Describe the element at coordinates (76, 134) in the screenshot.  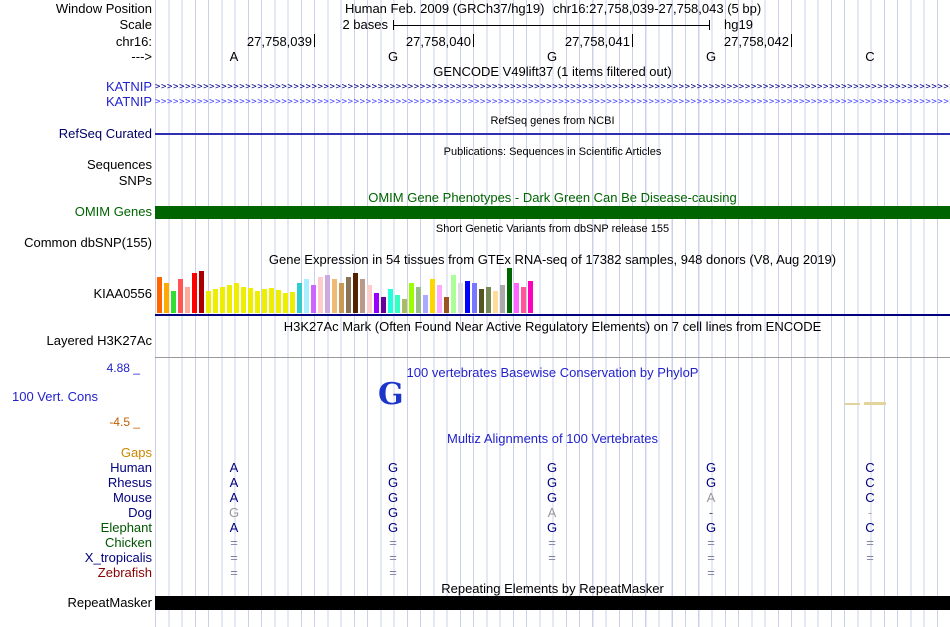
I see `refseq-label: RefSeq Curated` at that location.